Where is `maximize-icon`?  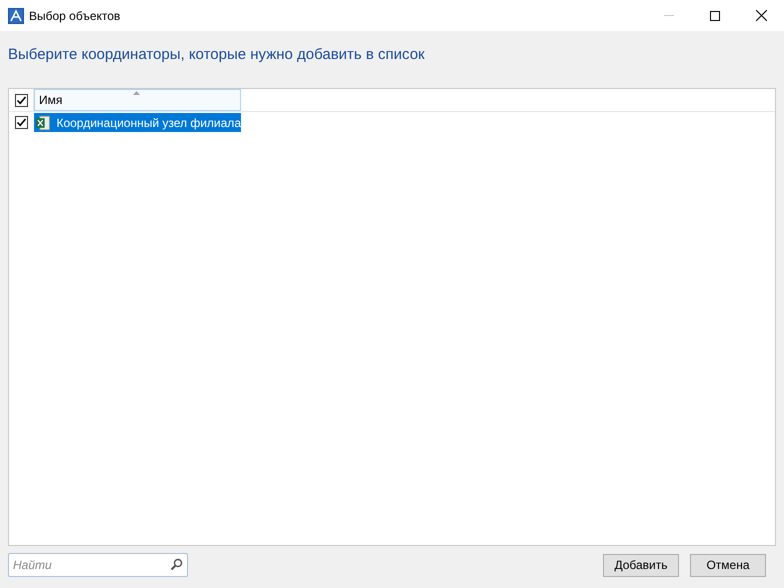 maximize-icon is located at coordinates (715, 15).